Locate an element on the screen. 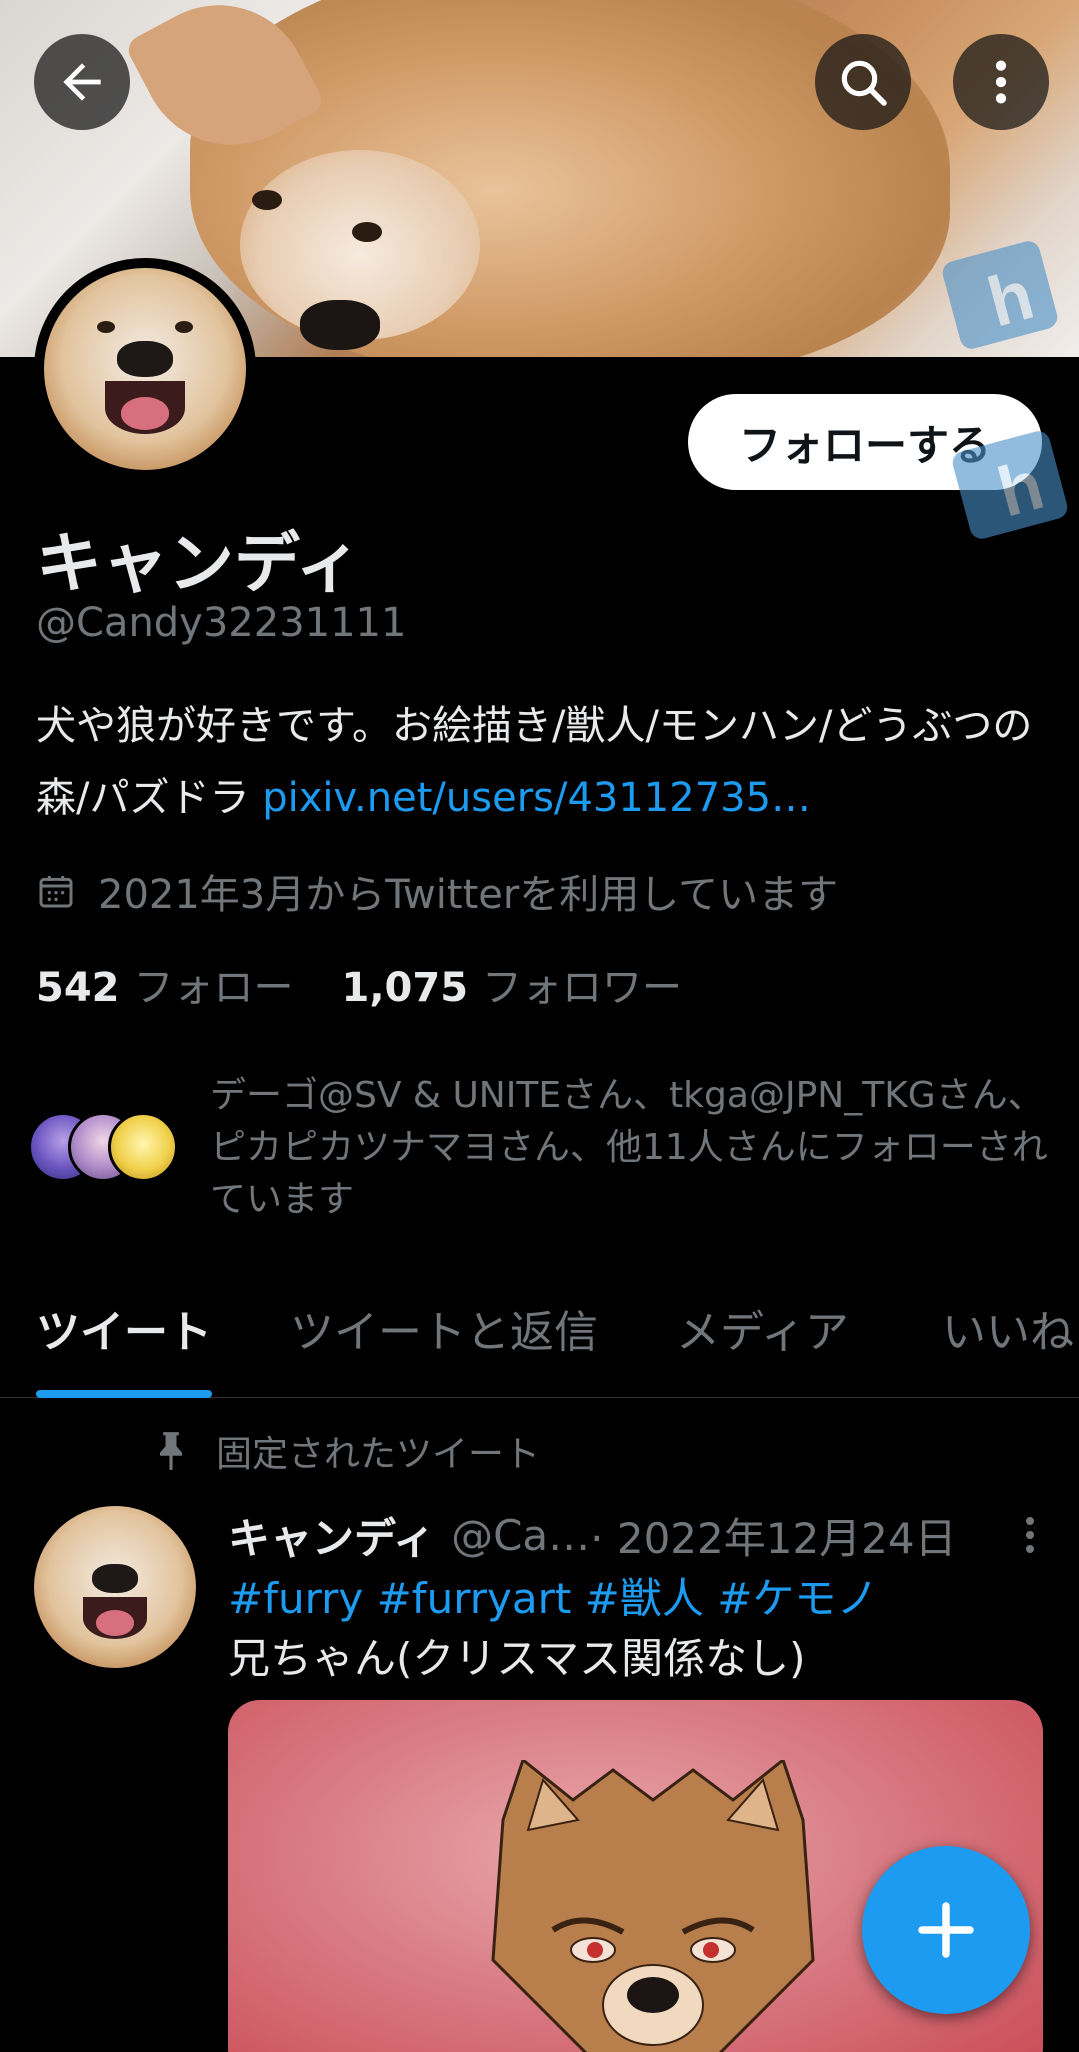  tweet-hashtags: #furry #furryart #獣人 #ケモノ is located at coordinates (553, 1595).